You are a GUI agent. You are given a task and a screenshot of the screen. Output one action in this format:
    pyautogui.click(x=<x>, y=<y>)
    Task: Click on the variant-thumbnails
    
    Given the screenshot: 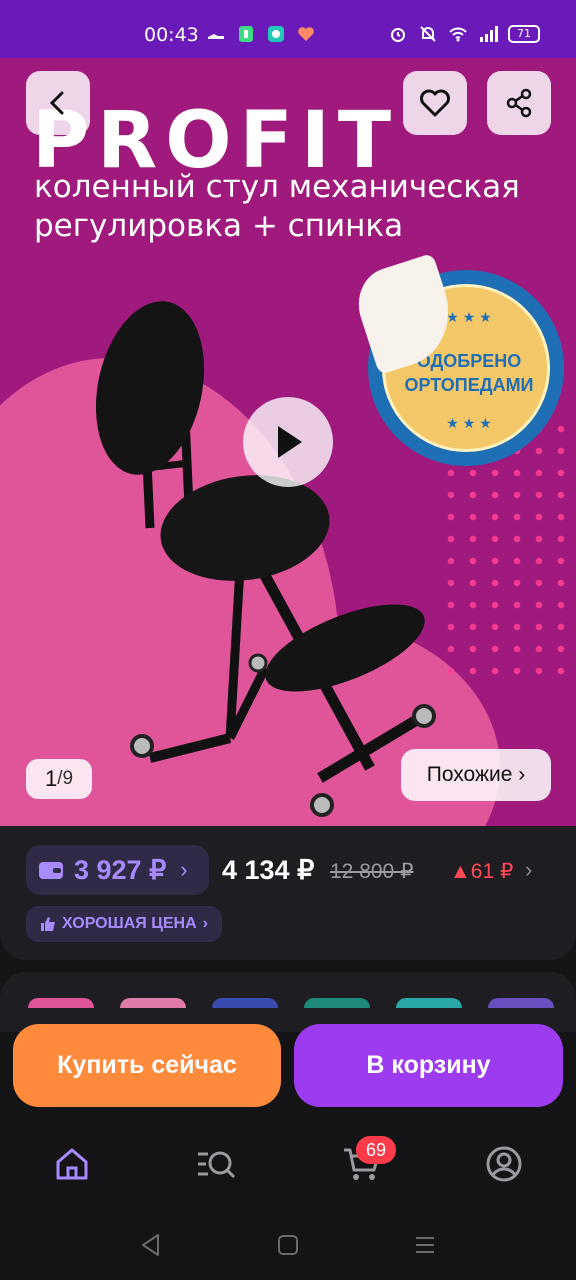 What is the action you would take?
    pyautogui.click(x=291, y=1003)
    